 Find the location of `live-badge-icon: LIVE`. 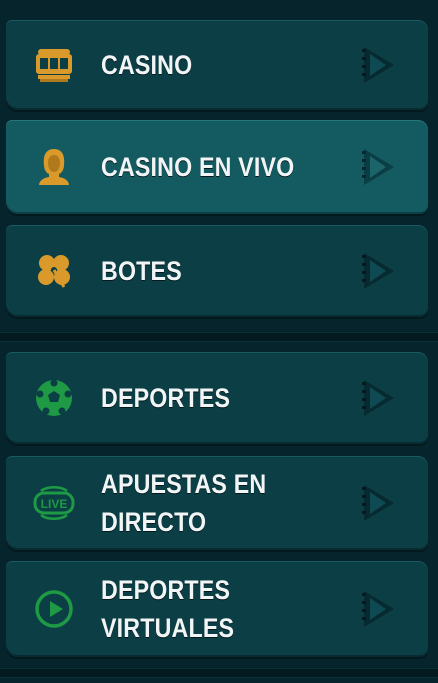

live-badge-icon: LIVE is located at coordinates (54, 503).